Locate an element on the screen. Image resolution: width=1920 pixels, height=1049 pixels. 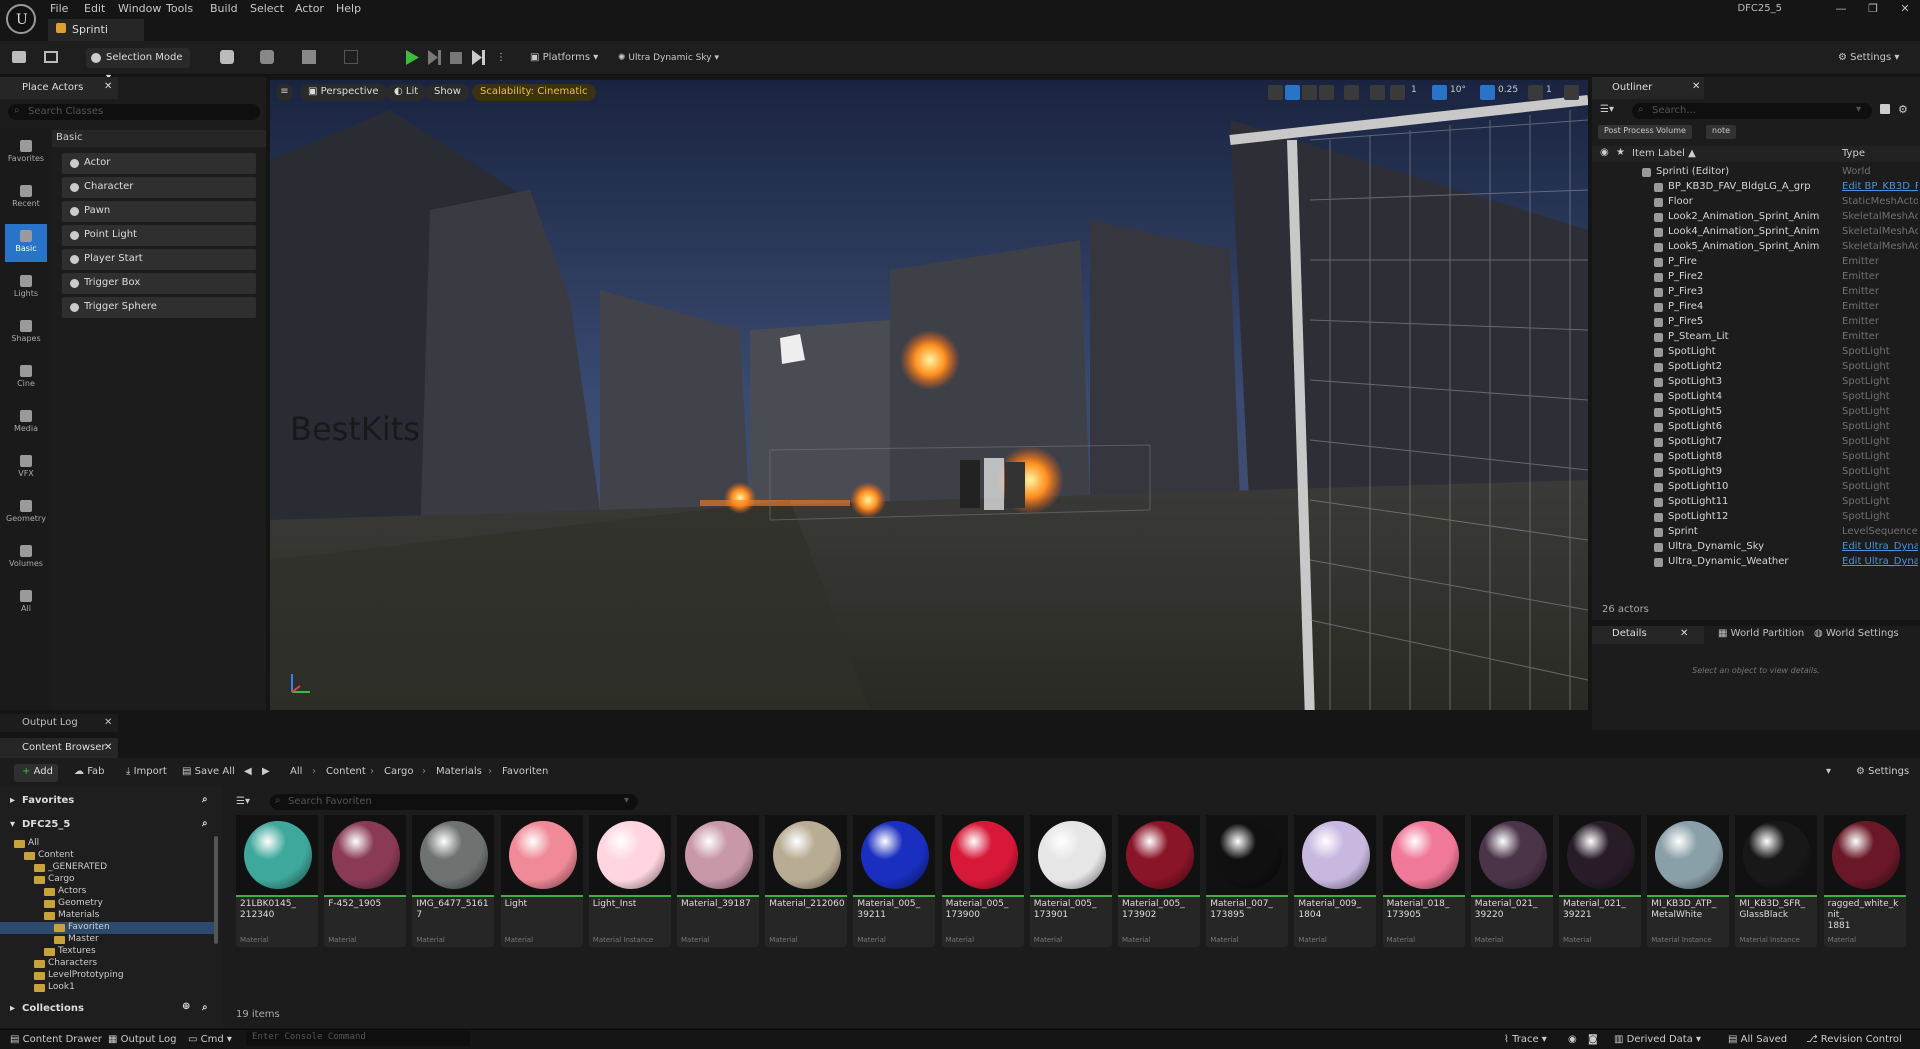
cb-settings-button: ⚙ Settings is located at coordinates (1882, 771).